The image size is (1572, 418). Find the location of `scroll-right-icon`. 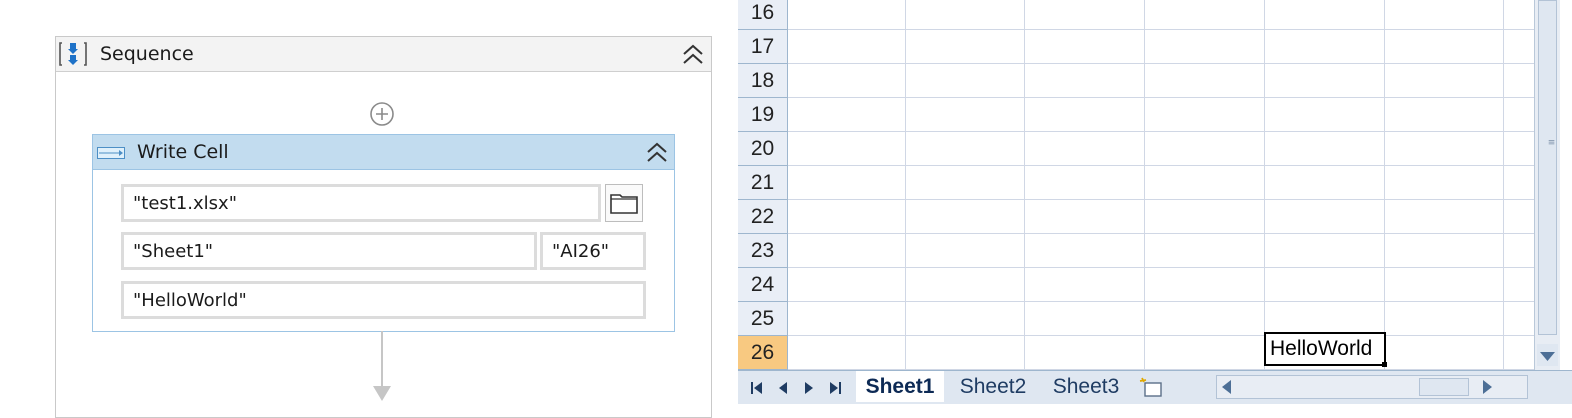

scroll-right-icon is located at coordinates (1487, 387).